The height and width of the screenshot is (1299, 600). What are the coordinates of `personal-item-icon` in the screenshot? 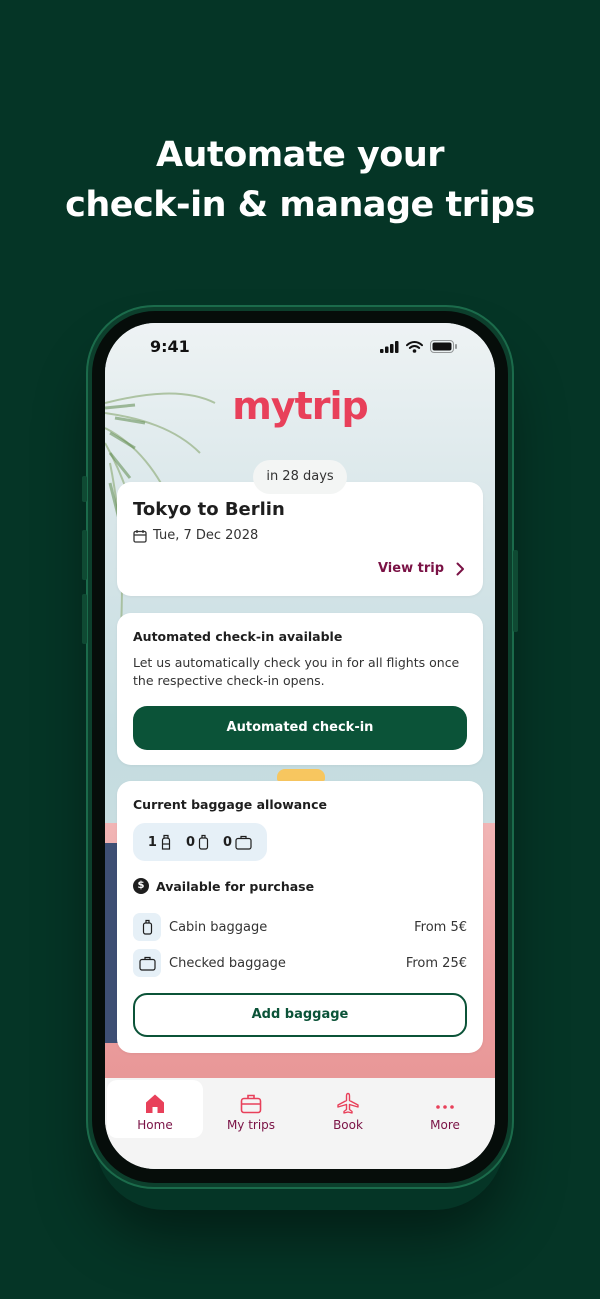 It's located at (166, 842).